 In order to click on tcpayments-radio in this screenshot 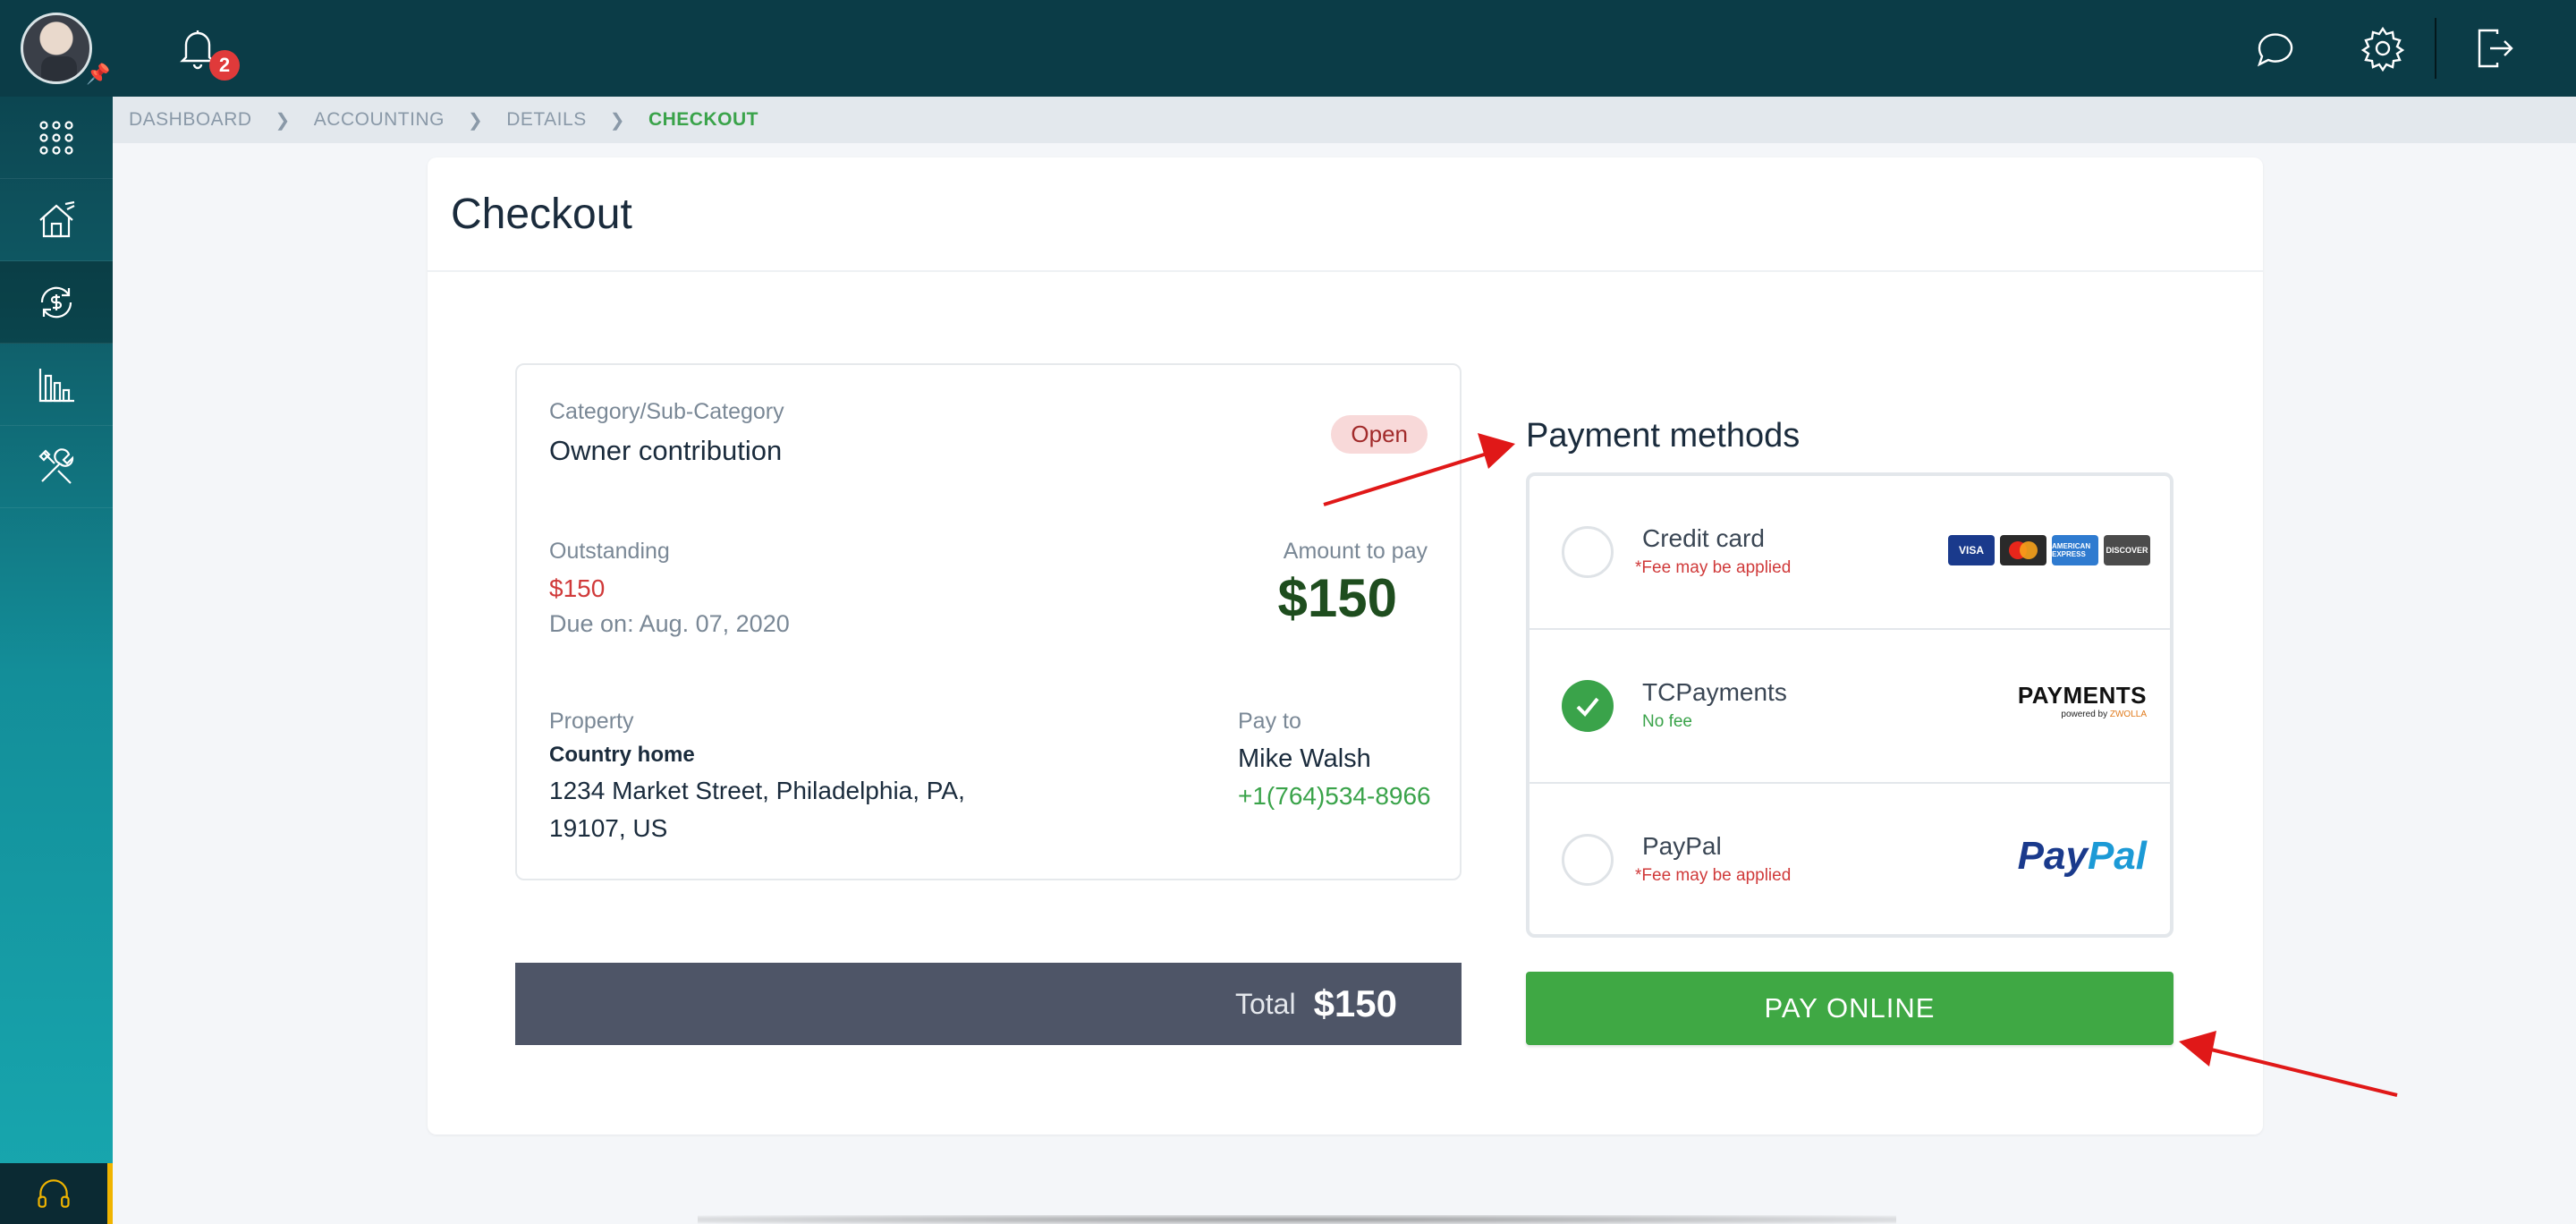, I will do `click(1588, 706)`.